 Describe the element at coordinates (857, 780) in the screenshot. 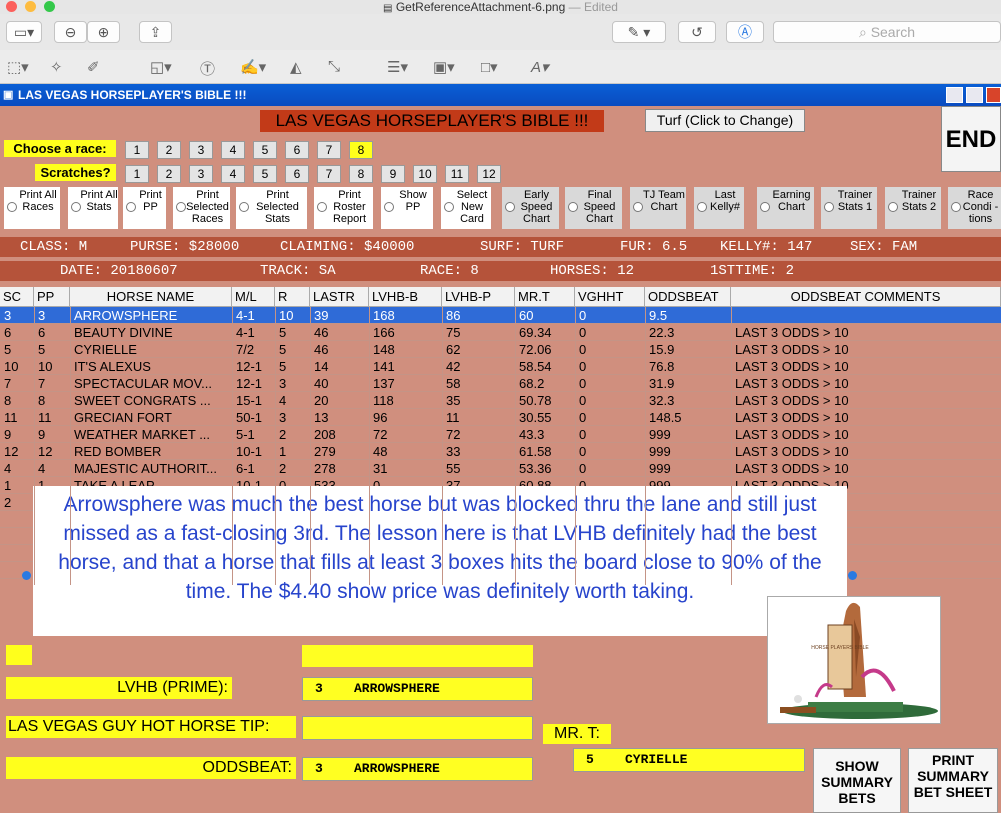

I see `show-summary-bets-button: SHOW SUMMARY BETS` at that location.